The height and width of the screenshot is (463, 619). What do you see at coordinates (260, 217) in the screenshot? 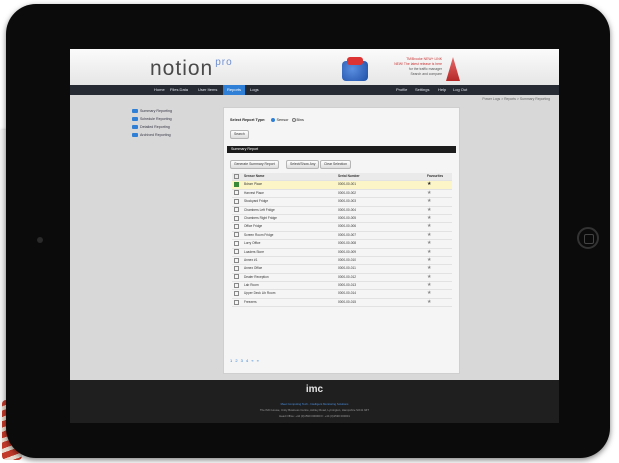
I see `sensor-name: Chambers Right Fridge` at bounding box center [260, 217].